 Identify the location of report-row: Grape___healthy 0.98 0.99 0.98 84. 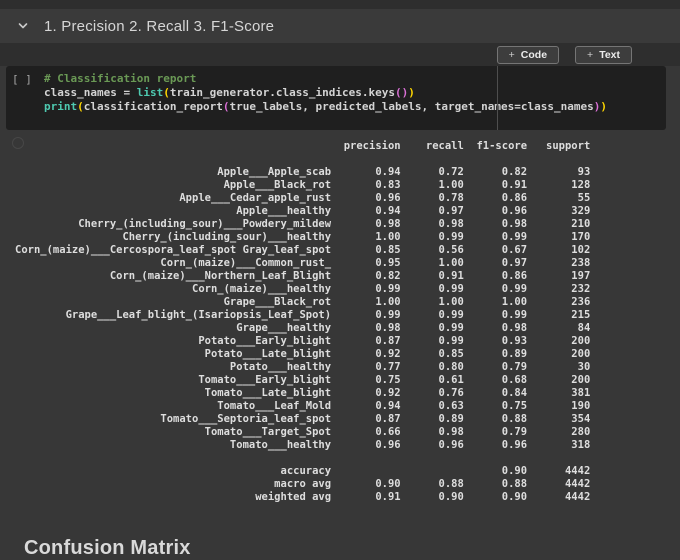
(303, 328).